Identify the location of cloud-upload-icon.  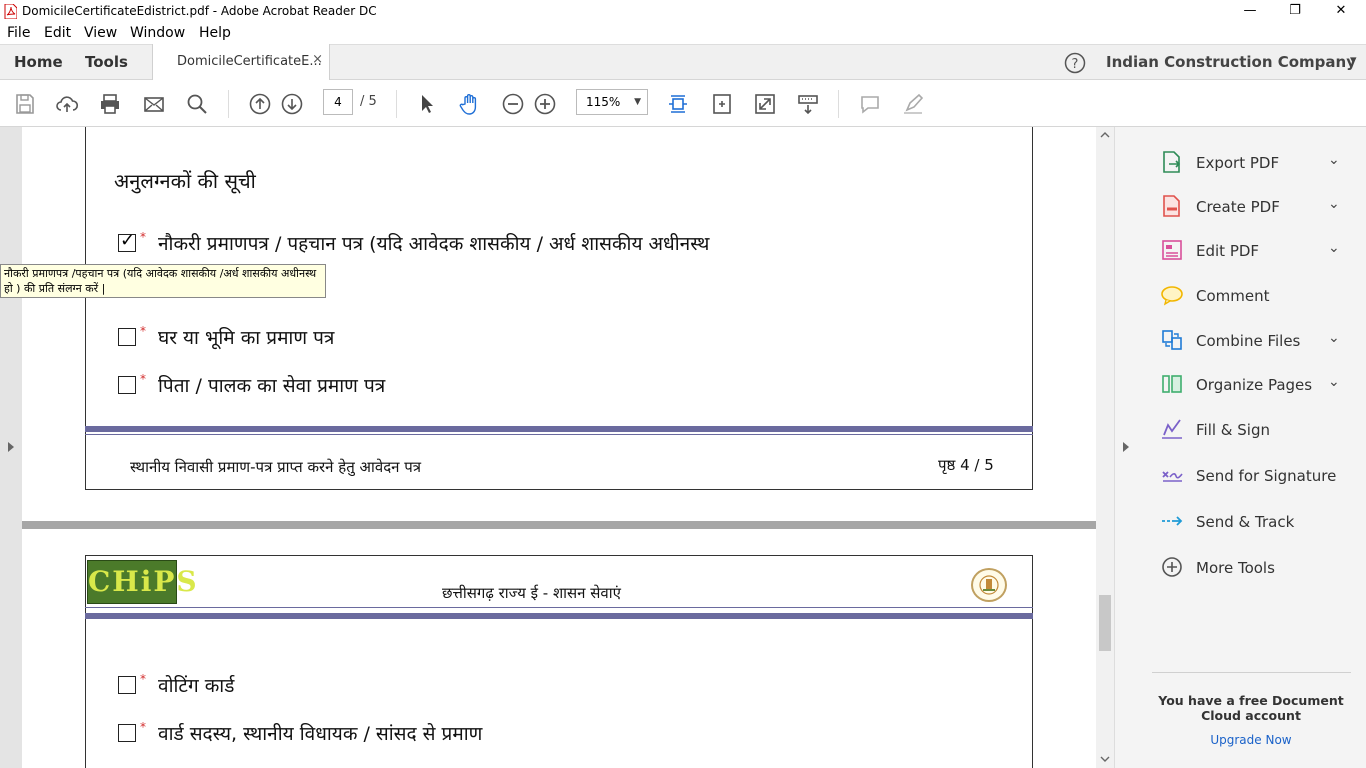
(67, 104).